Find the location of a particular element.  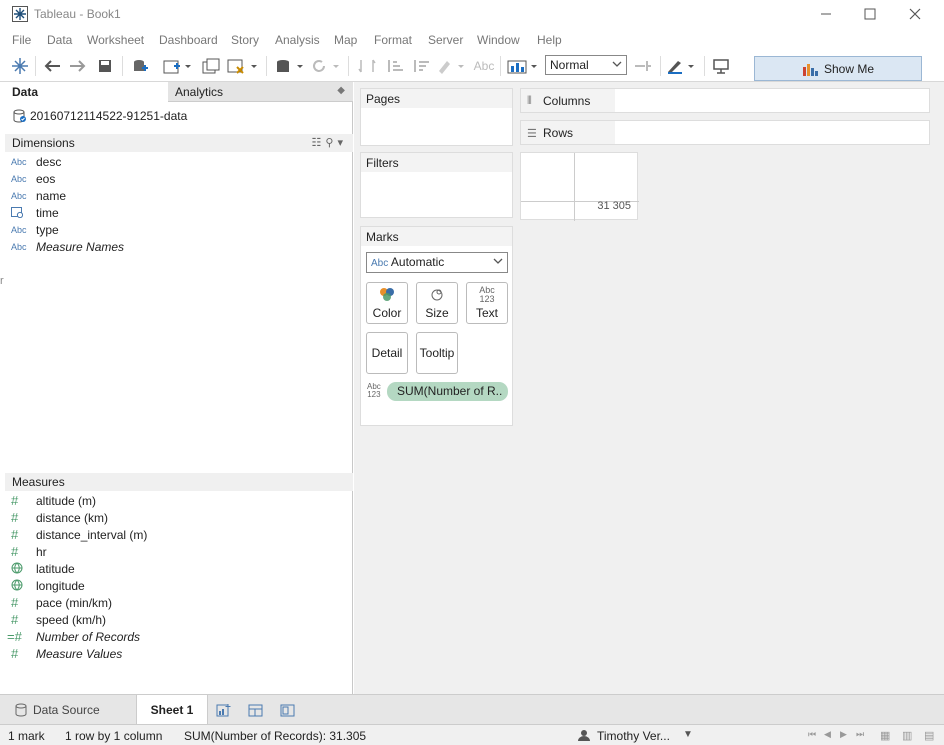

previous-sheet-icon: ◀ is located at coordinates (827, 734).